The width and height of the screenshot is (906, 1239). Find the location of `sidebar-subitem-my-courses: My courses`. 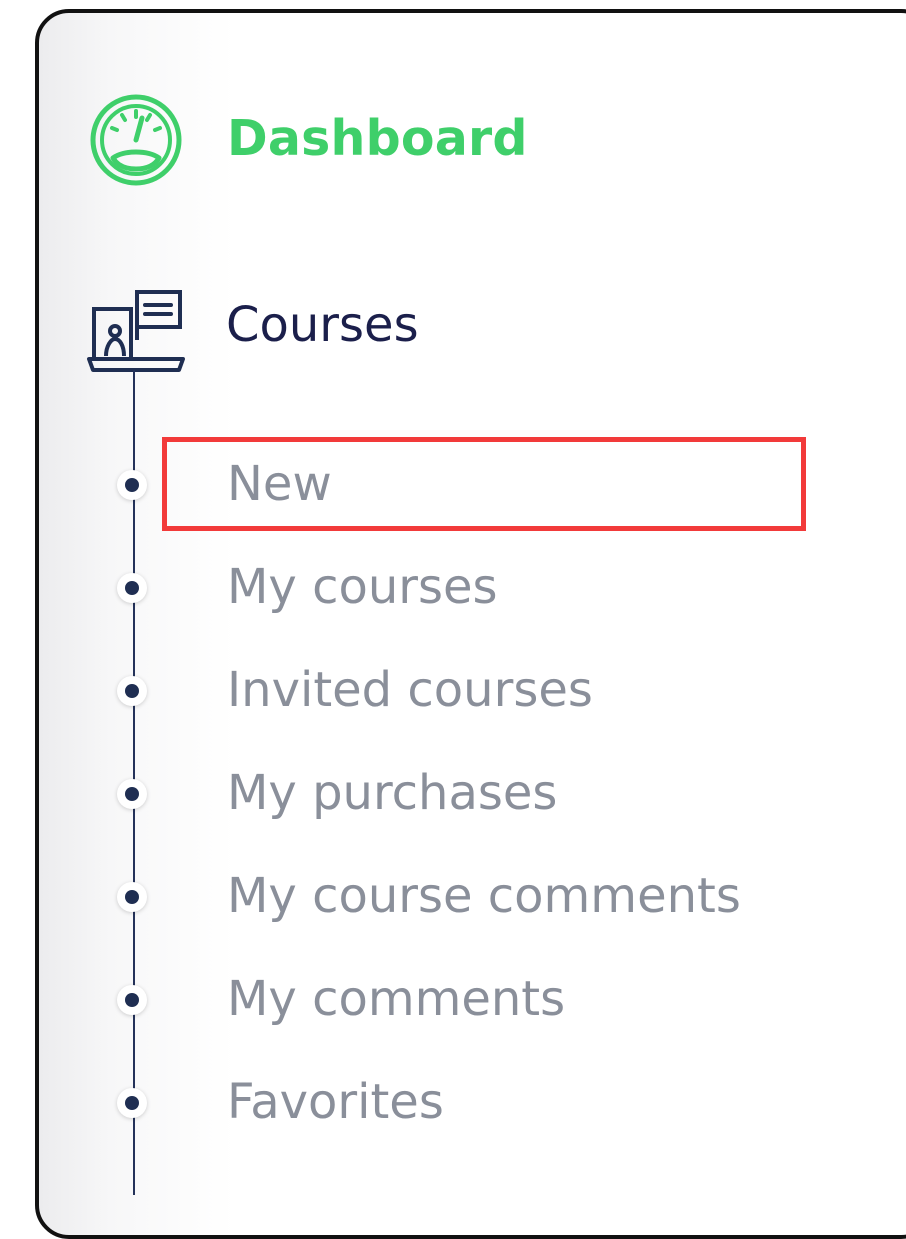

sidebar-subitem-my-courses: My courses is located at coordinates (453, 585).